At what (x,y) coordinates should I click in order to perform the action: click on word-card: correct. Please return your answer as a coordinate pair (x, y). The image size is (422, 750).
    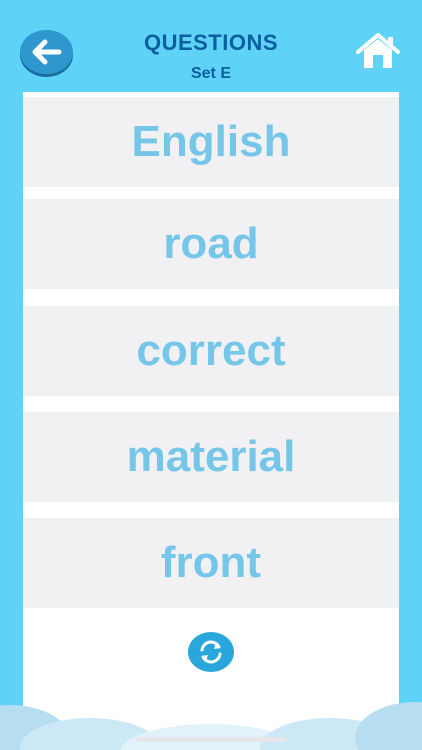
    Looking at the image, I should click on (211, 351).